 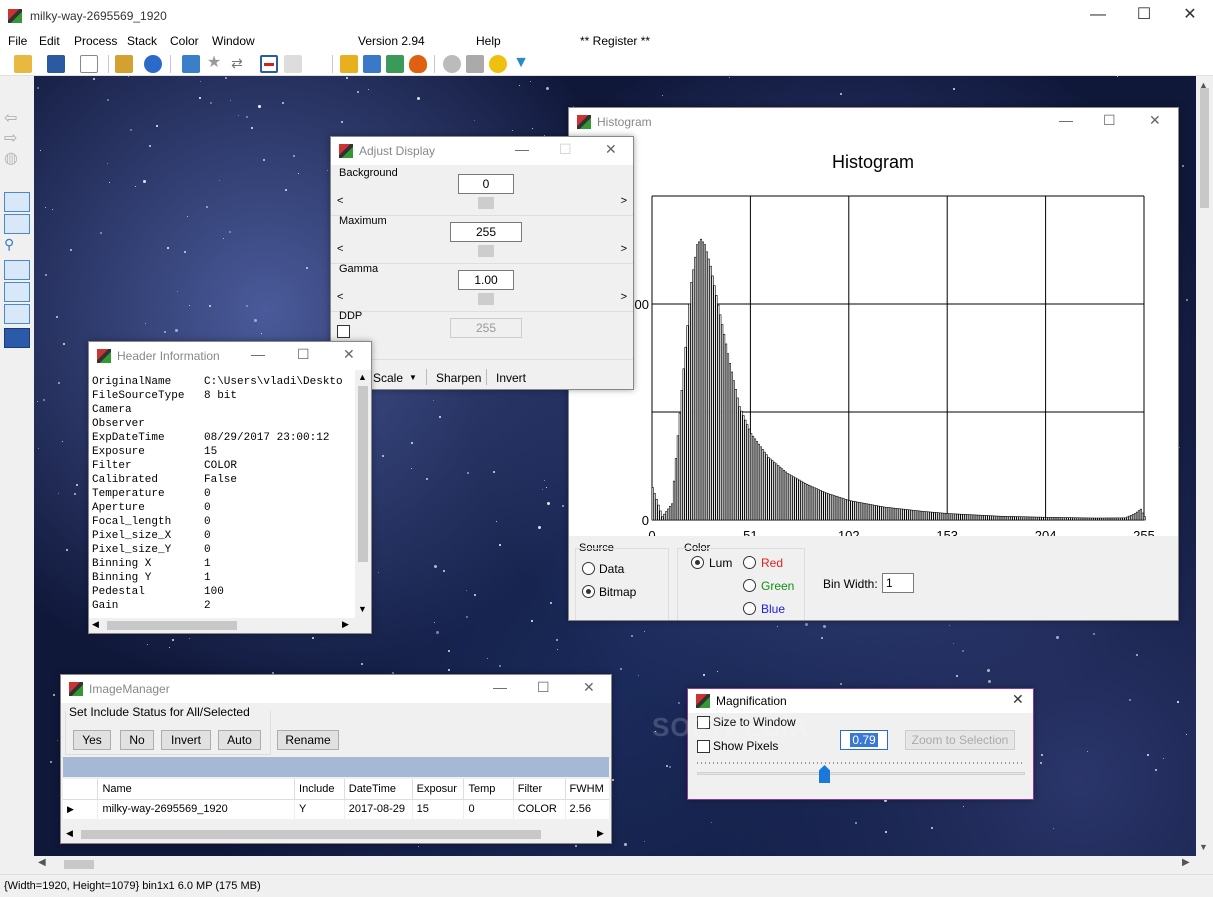 I want to click on clipboard-icon, so click(x=17, y=314).